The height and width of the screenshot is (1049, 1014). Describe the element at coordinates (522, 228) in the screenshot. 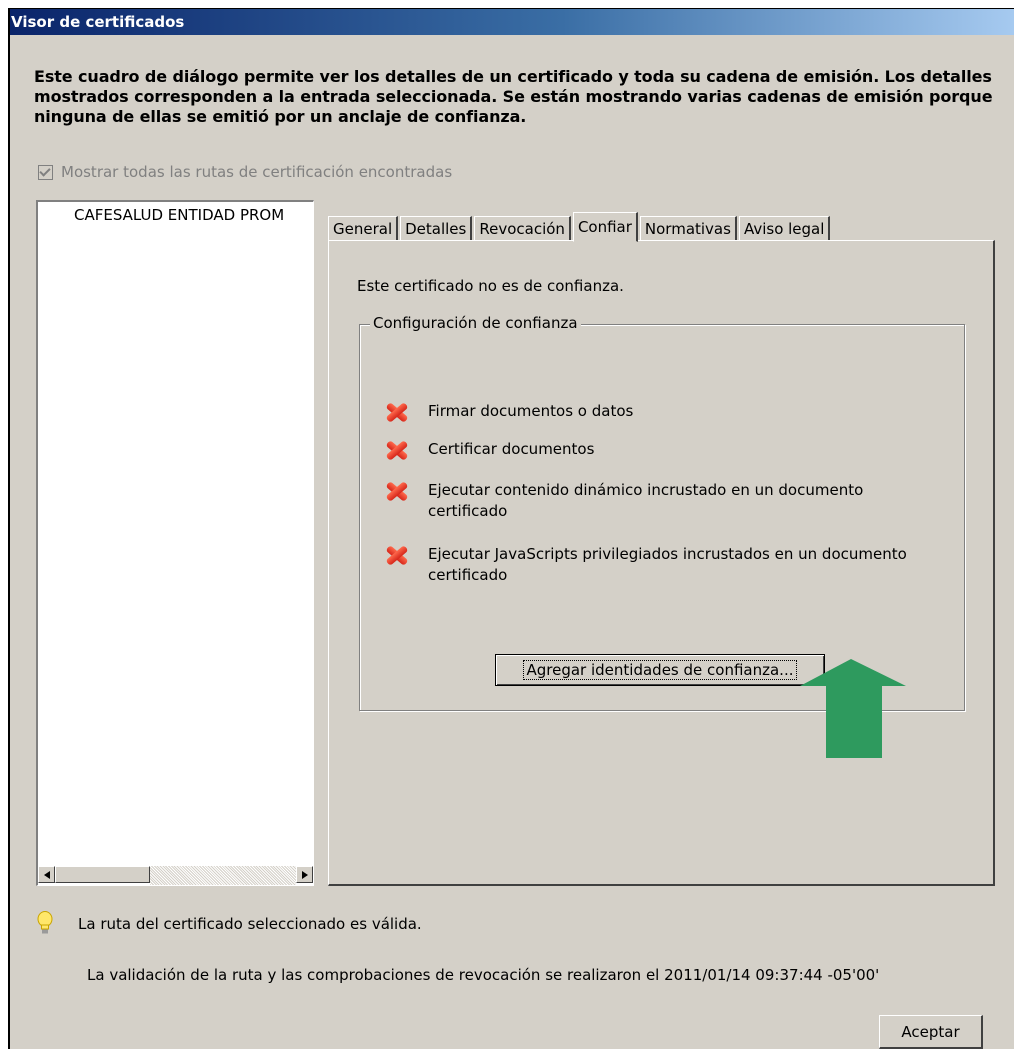

I see `tab-revocacion: Revocación` at that location.